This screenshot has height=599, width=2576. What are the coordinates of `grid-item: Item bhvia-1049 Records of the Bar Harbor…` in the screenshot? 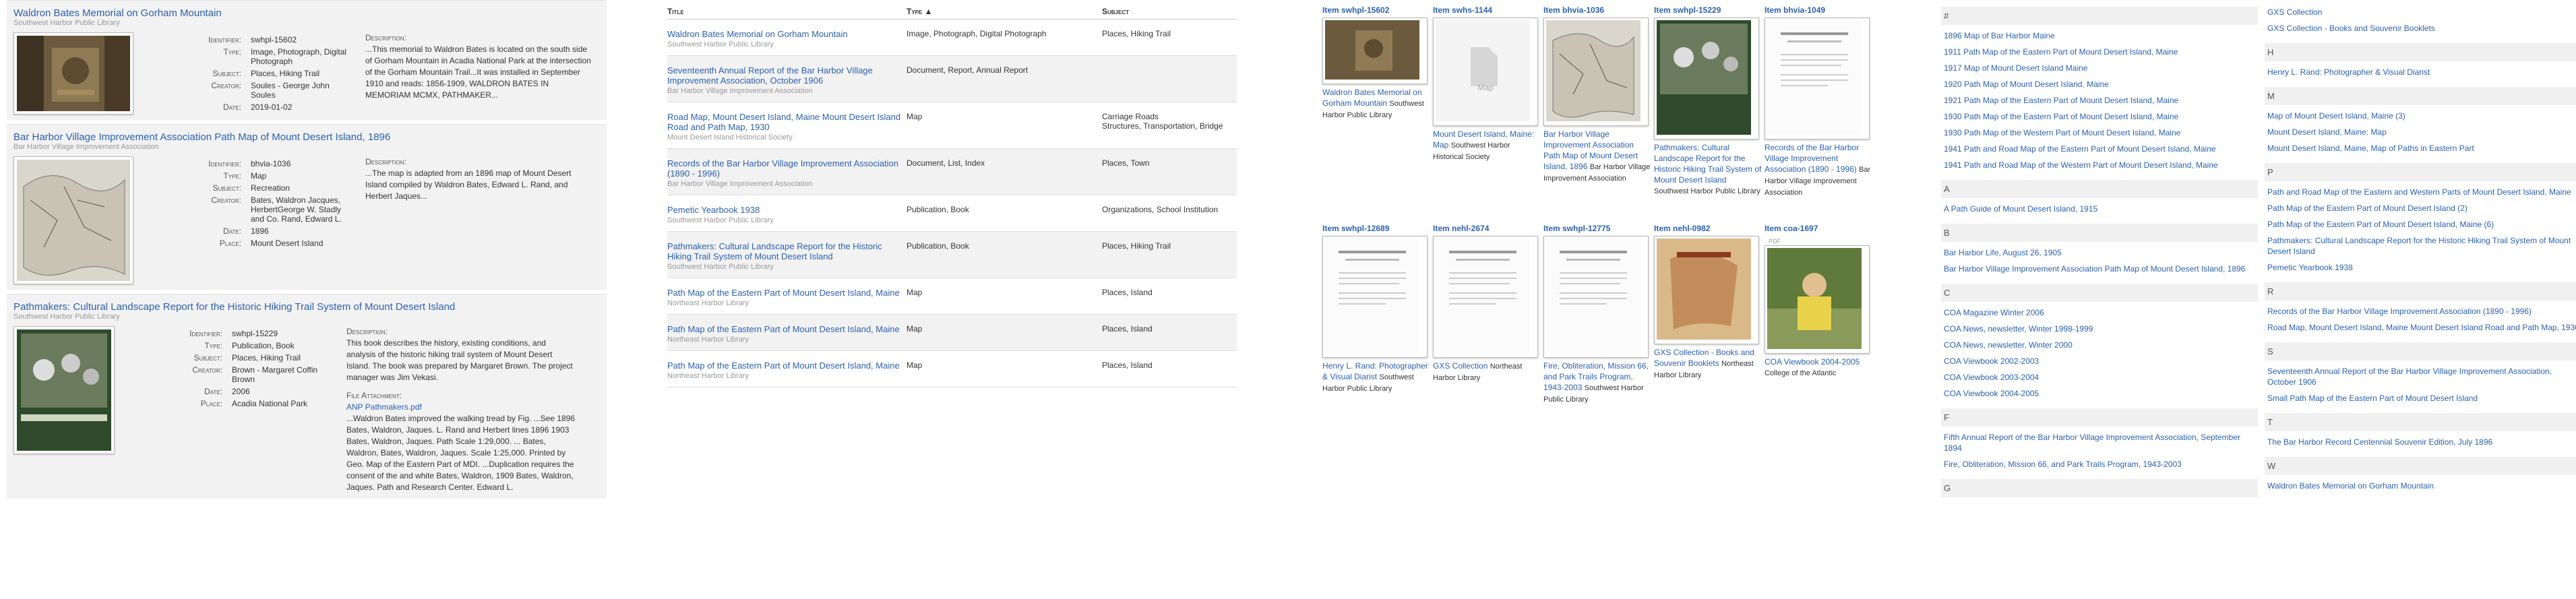 It's located at (1819, 99).